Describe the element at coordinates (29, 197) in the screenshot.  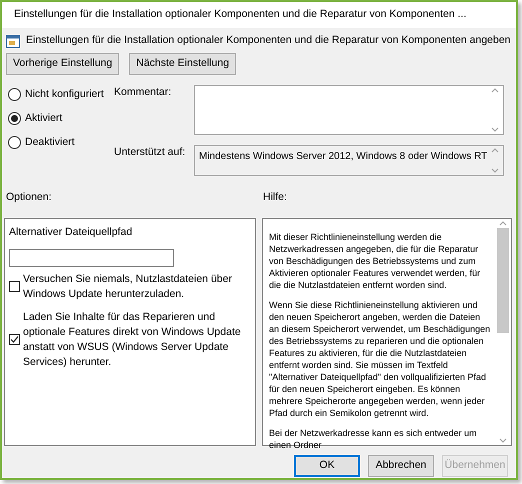
I see `options-label: Optionen:` at that location.